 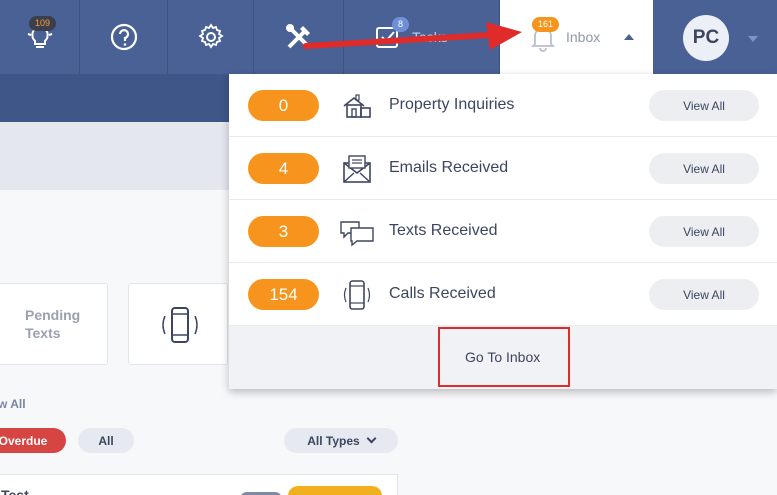 I want to click on calls-card, so click(x=178, y=324).